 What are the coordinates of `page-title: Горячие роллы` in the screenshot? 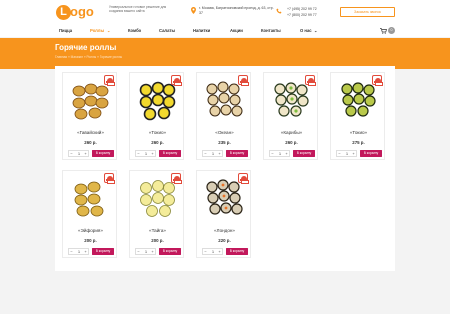 It's located at (86, 47).